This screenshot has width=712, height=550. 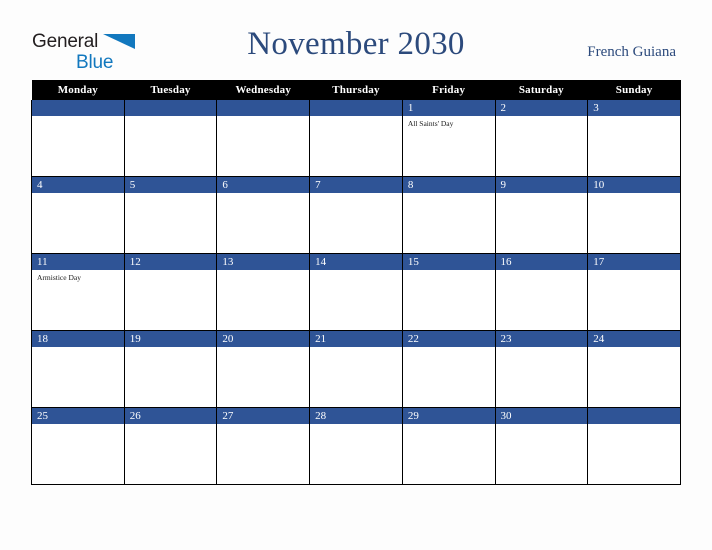 I want to click on calendar-day-cell: 2, so click(x=541, y=138).